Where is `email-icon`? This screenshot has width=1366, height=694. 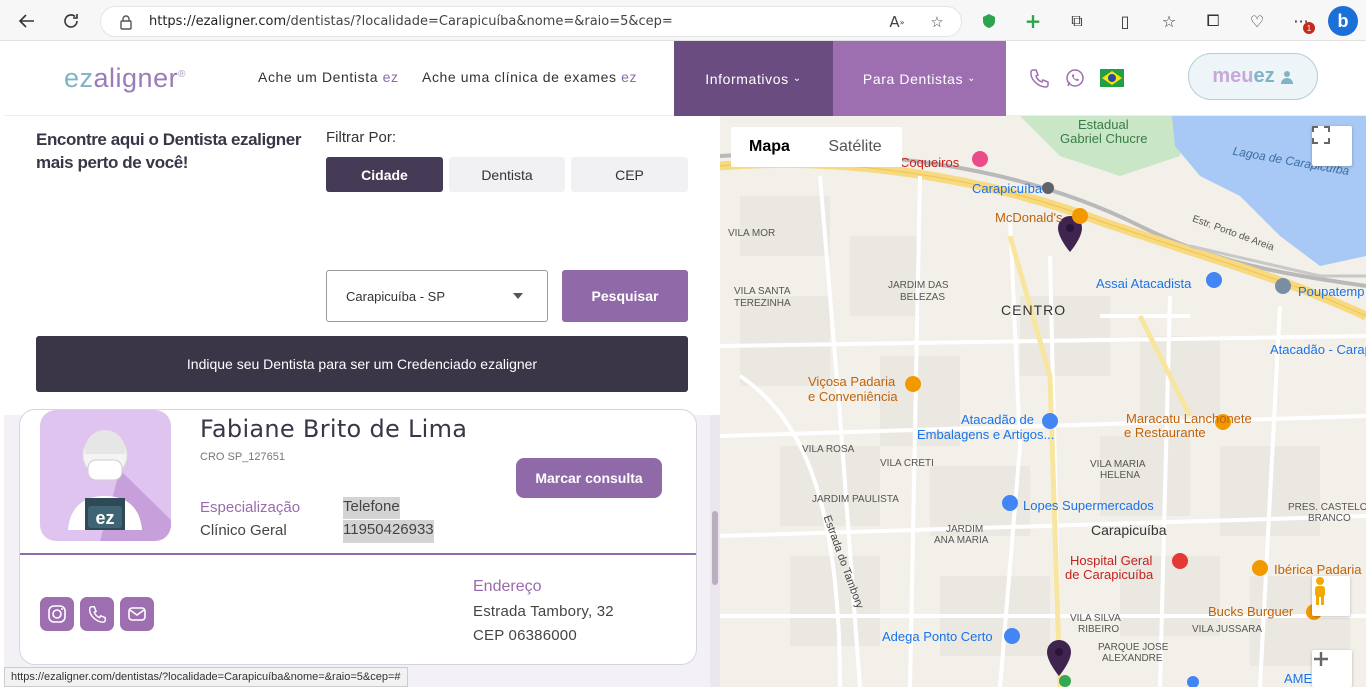 email-icon is located at coordinates (137, 614).